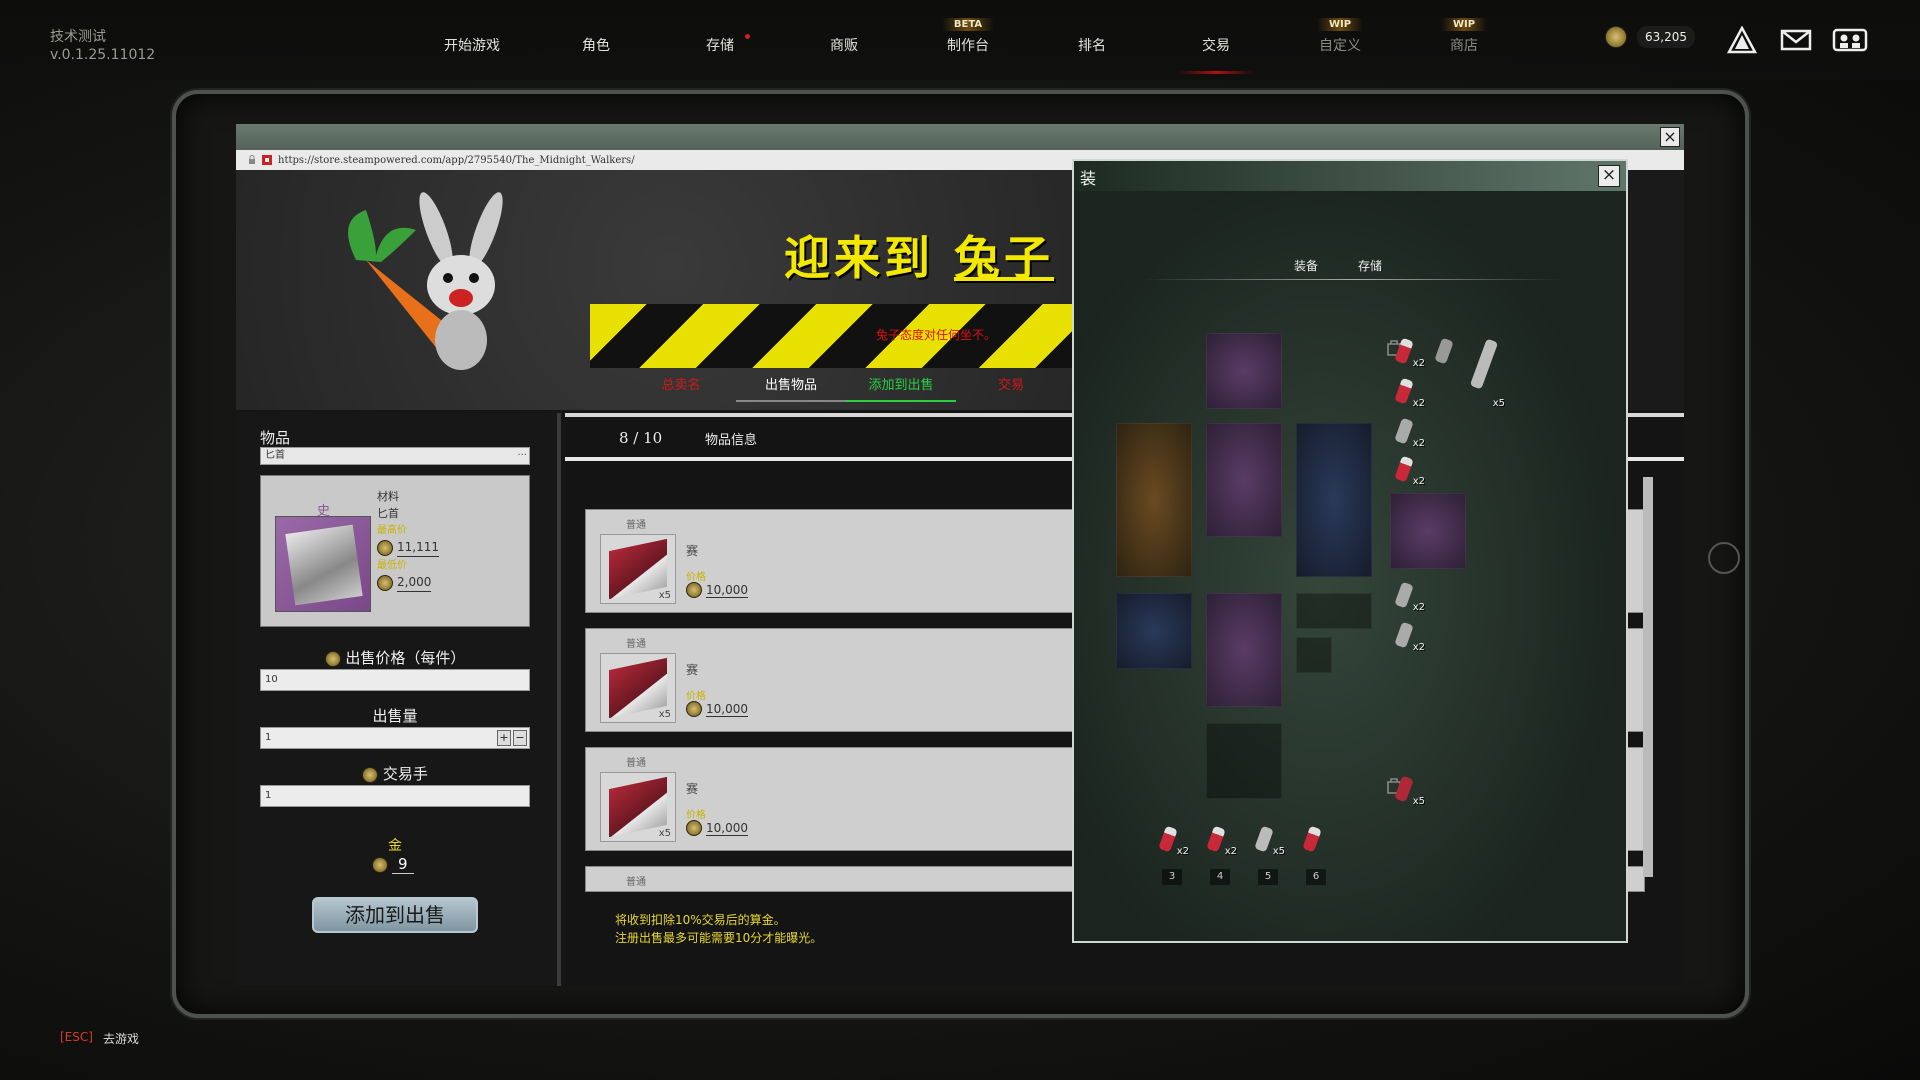 This screenshot has height=1080, width=1920. What do you see at coordinates (1850, 40) in the screenshot?
I see `friends-icon` at bounding box center [1850, 40].